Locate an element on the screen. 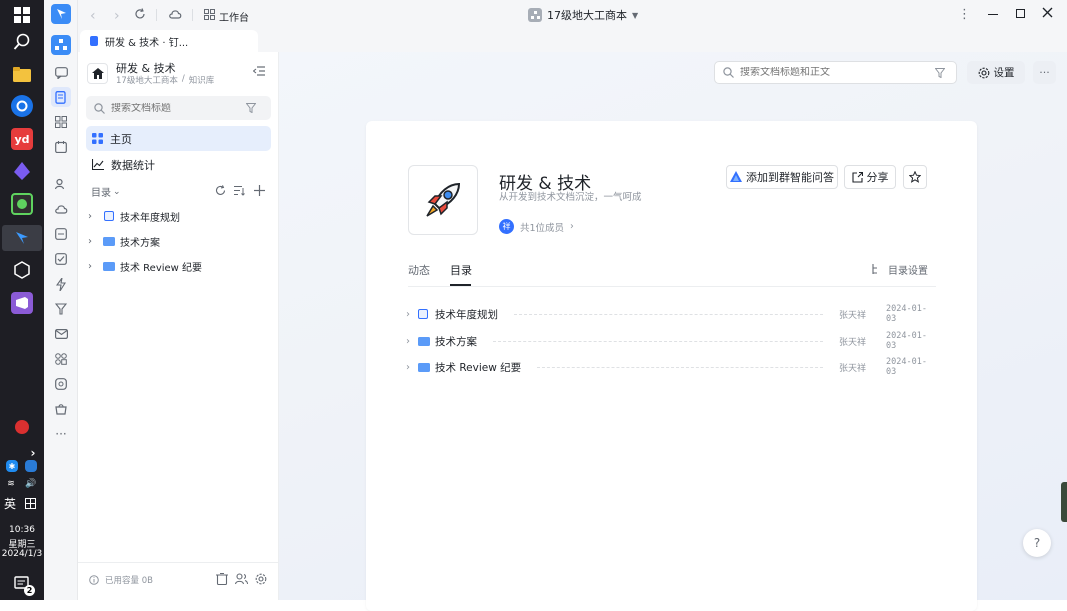 Image resolution: width=1067 pixels, height=611 pixels. recycle-bin-icon is located at coordinates (222, 579).